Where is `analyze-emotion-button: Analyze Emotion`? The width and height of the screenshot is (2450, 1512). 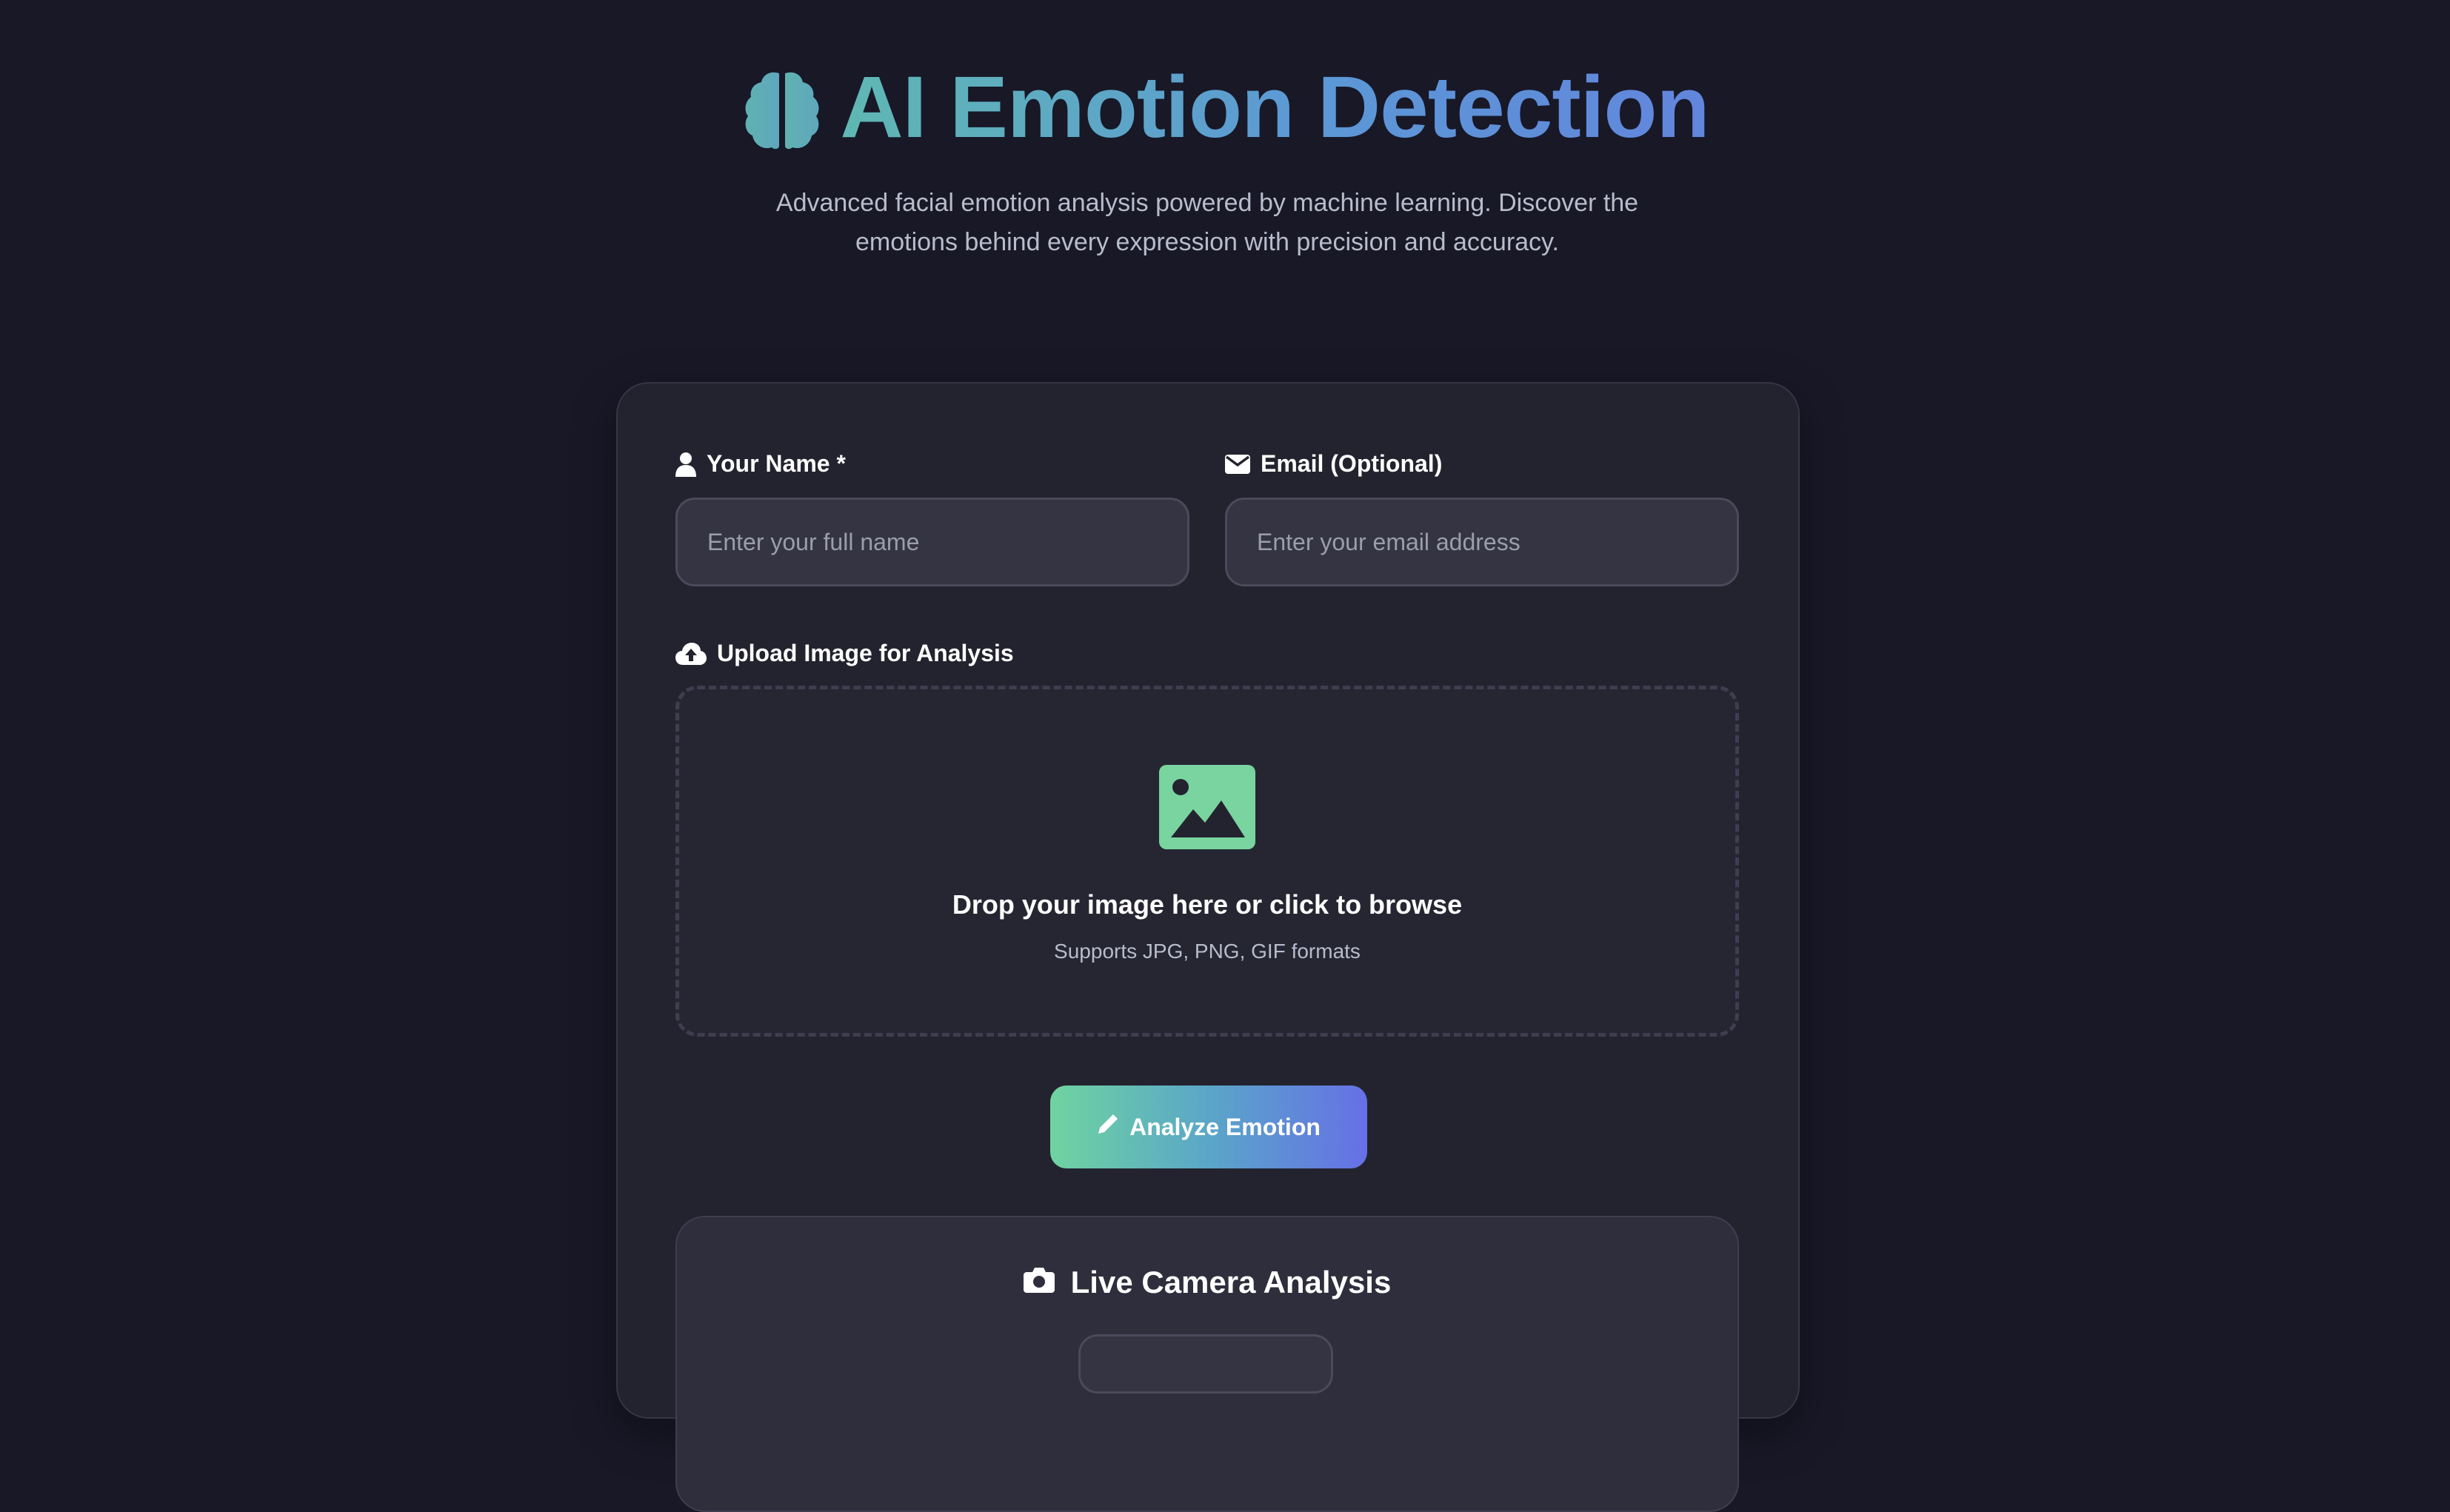
analyze-emotion-button: Analyze Emotion is located at coordinates (1208, 1127).